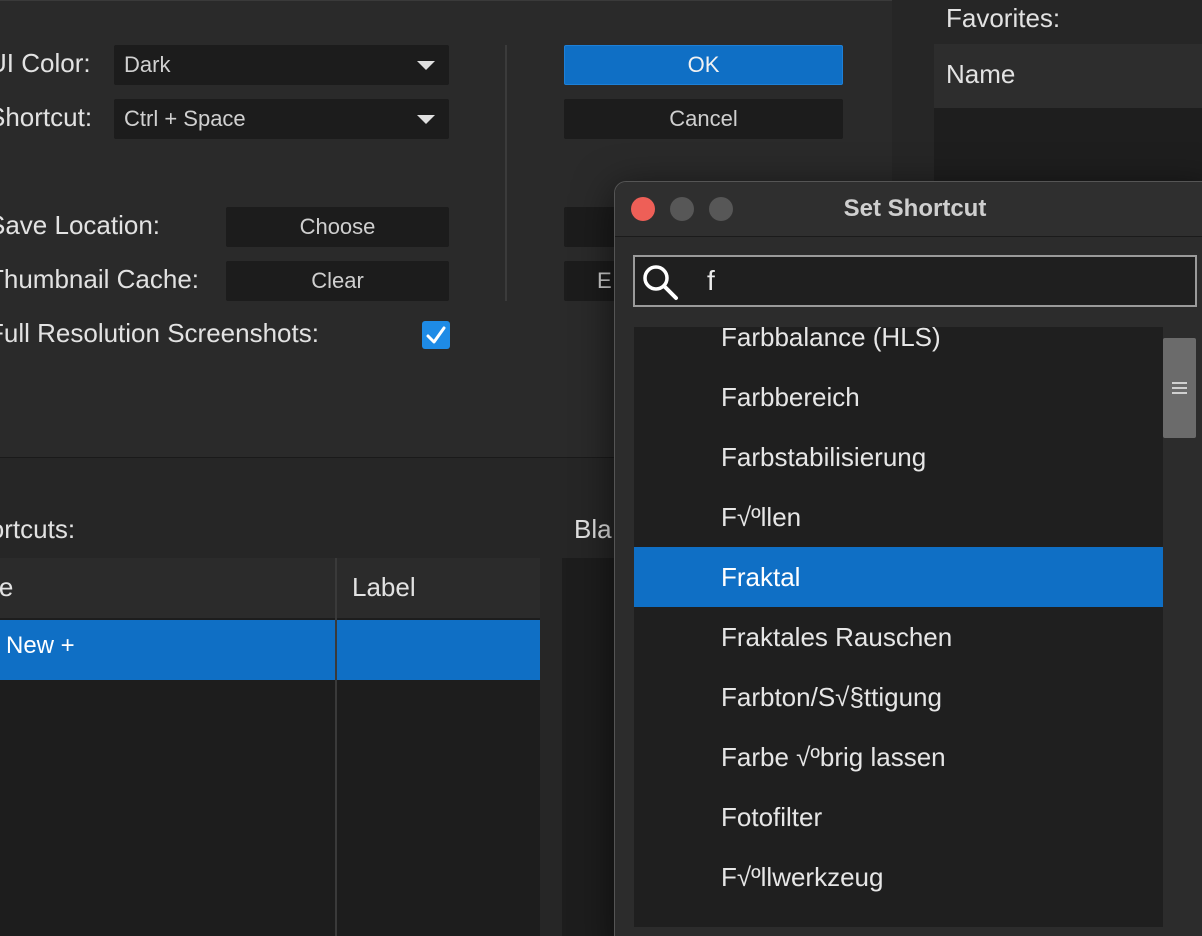 This screenshot has width=1202, height=936. I want to click on list-item: Farbe √ºbrig lassen, so click(898, 757).